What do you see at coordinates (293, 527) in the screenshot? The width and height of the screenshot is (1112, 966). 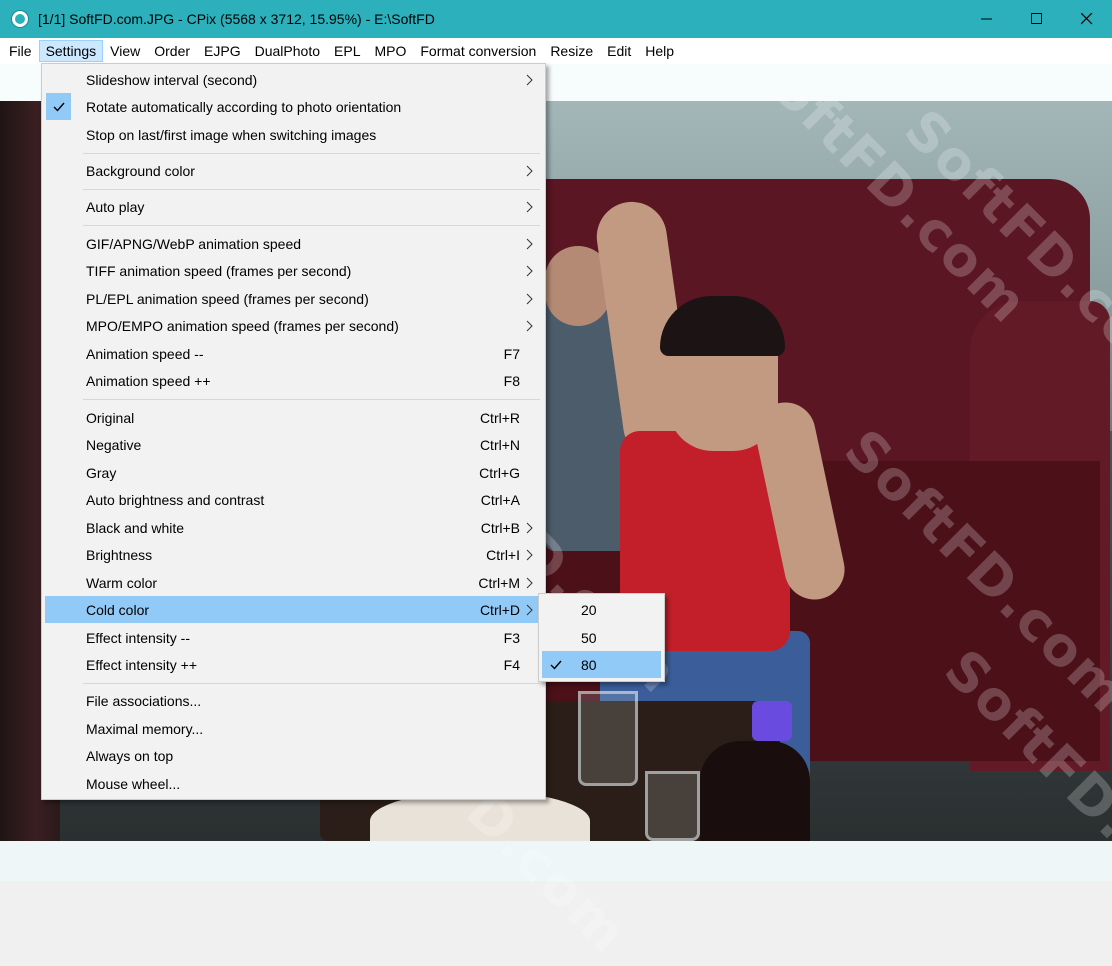 I see `menu-item-black-and-white: Black and white Ctrl+B` at bounding box center [293, 527].